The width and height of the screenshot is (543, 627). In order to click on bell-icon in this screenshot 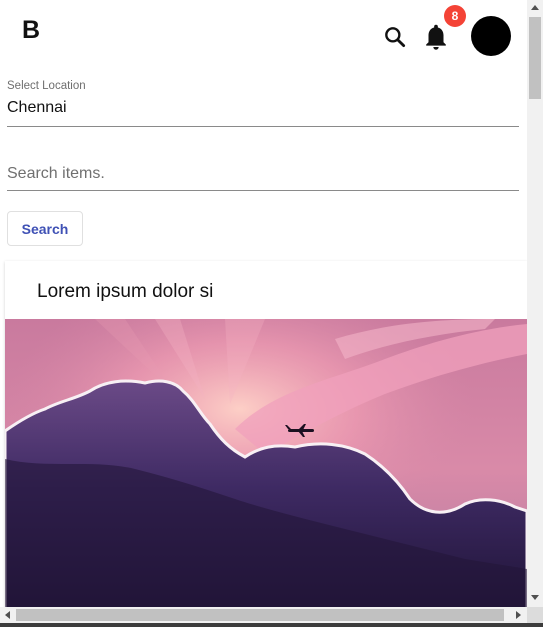, I will do `click(436, 37)`.